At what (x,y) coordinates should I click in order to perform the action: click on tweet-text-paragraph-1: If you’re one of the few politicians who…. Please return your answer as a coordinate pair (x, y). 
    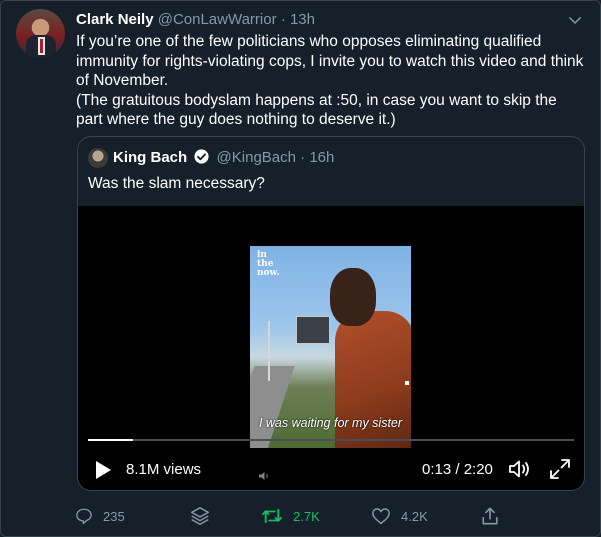
    Looking at the image, I should click on (330, 61).